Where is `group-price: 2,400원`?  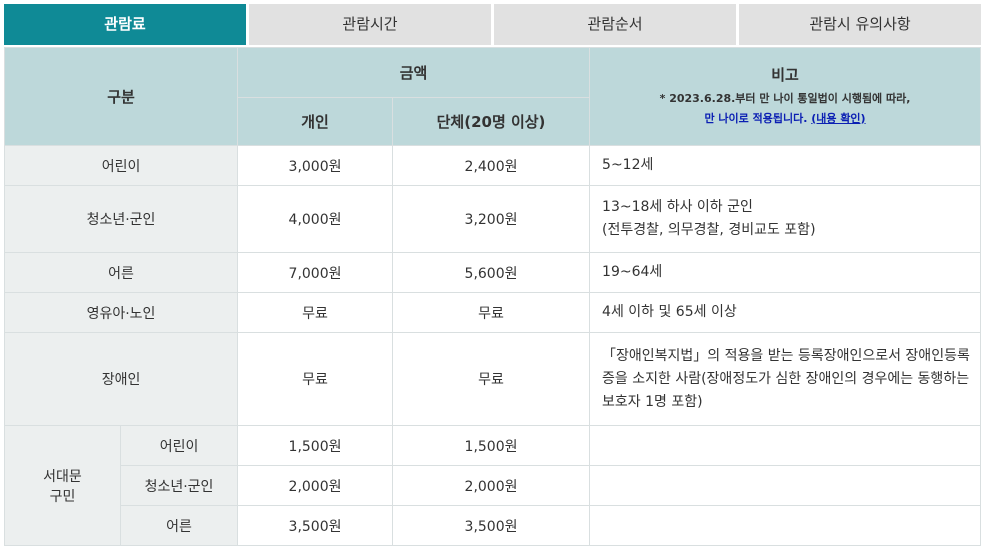 group-price: 2,400원 is located at coordinates (491, 165).